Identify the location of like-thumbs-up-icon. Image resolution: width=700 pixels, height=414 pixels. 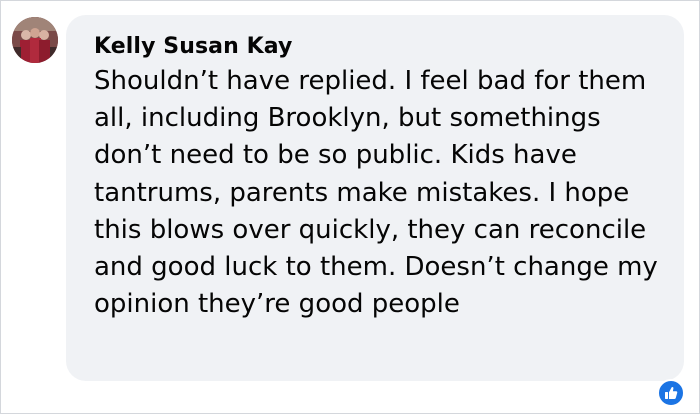
(671, 393).